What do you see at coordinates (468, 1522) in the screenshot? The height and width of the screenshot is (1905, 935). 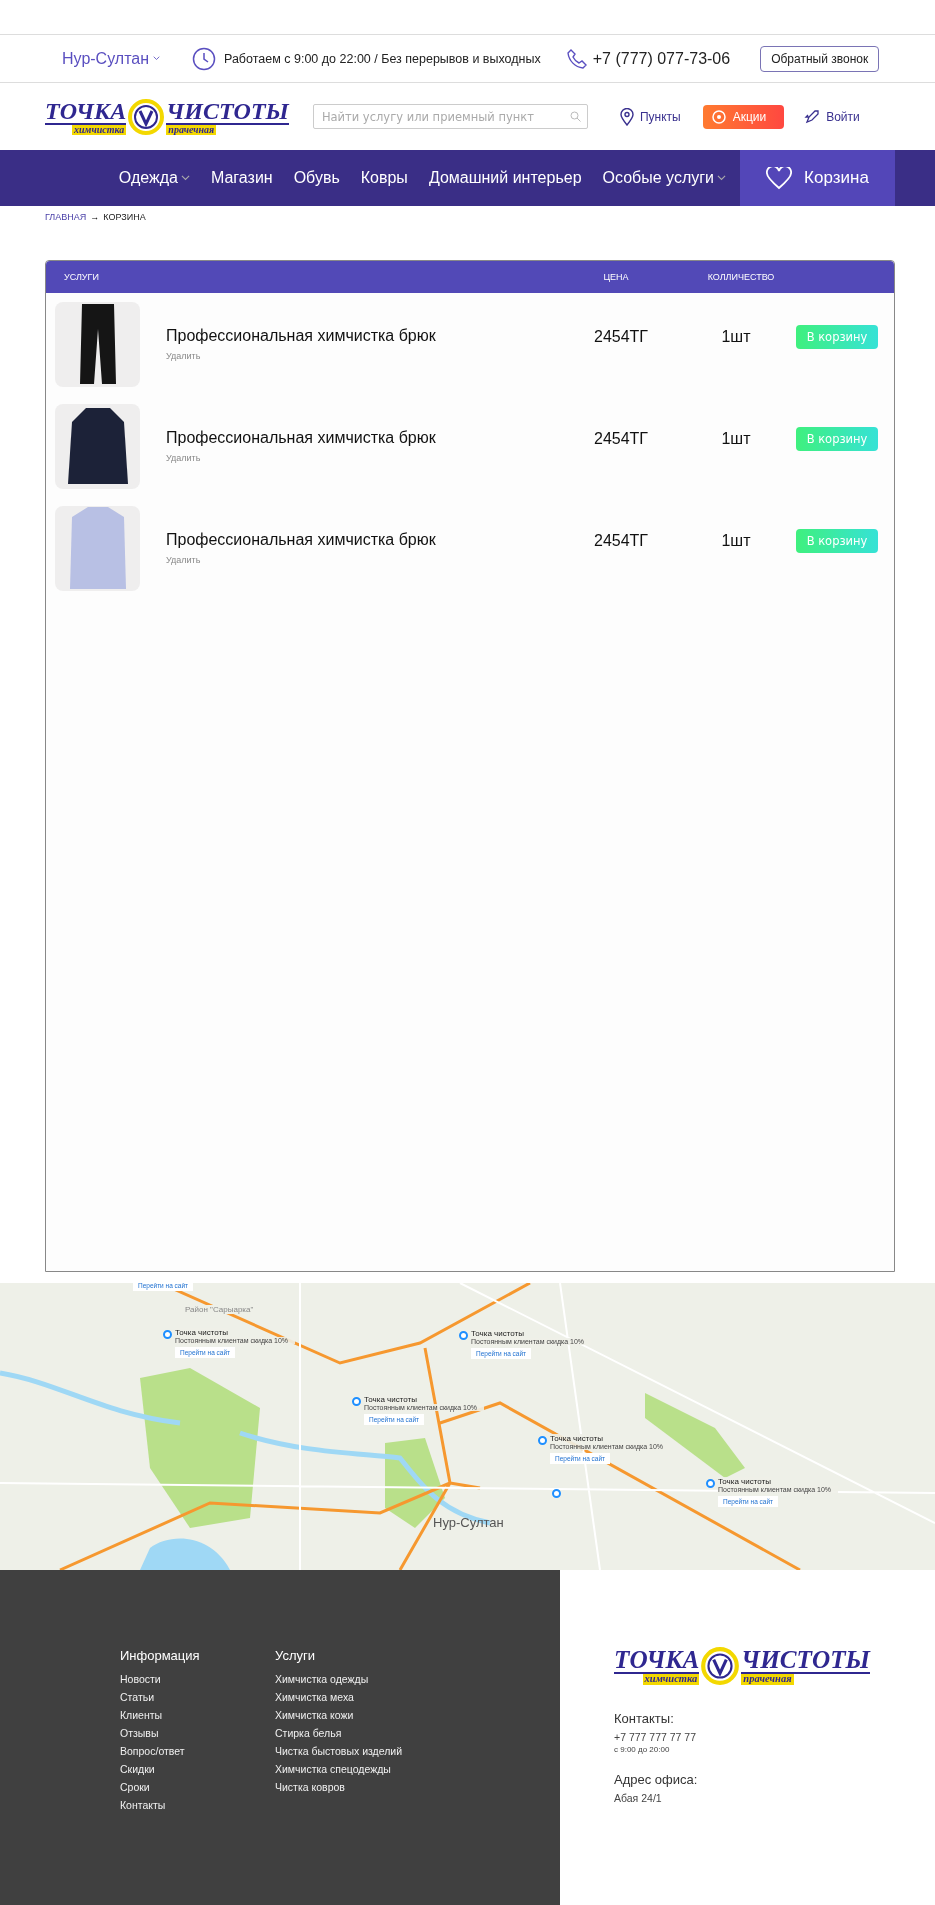 I see `city-label: Нур-Султан` at bounding box center [468, 1522].